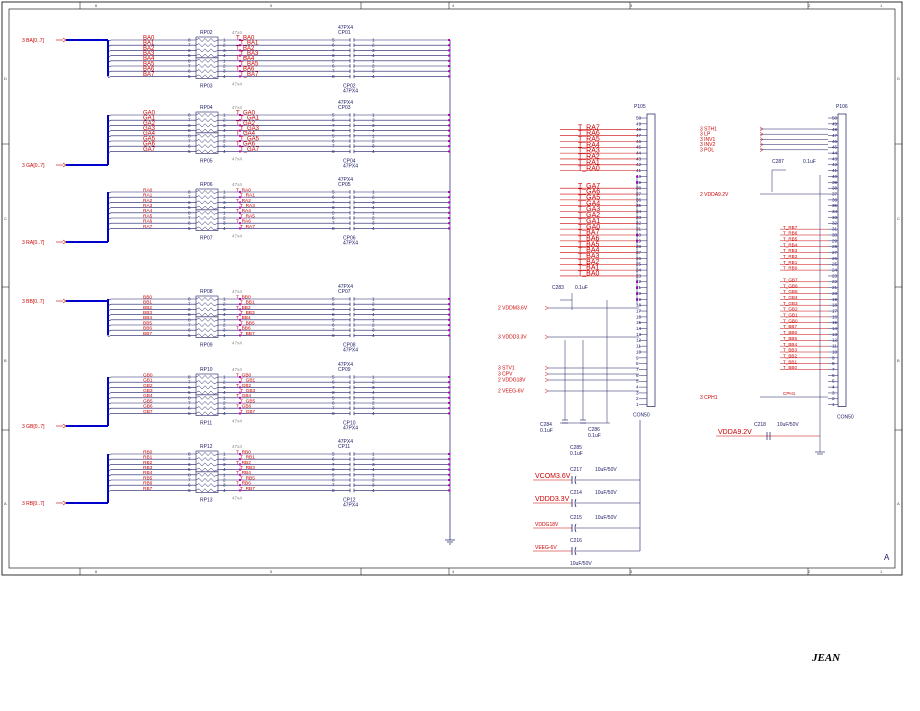 The image size is (920, 711). I want to click on pin-number: 10, so click(639, 351).